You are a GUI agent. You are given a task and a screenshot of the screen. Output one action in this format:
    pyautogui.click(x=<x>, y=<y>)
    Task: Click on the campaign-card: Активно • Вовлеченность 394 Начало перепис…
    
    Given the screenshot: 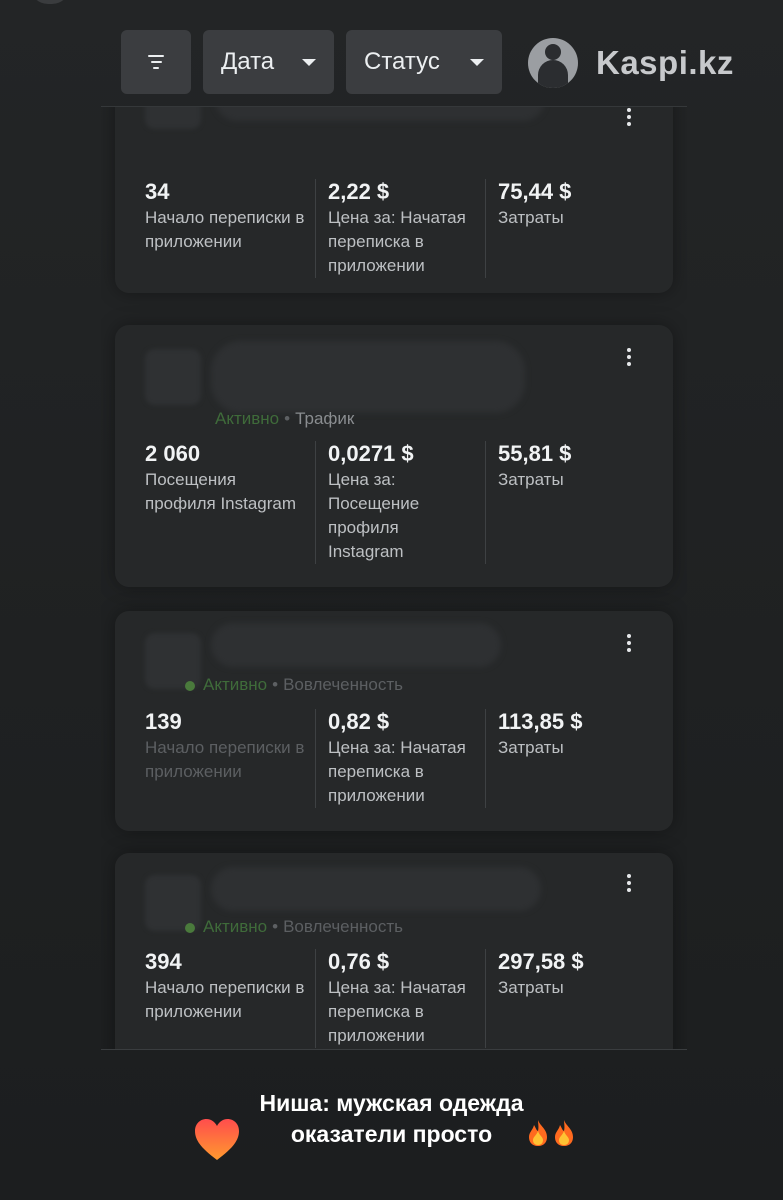 What is the action you would take?
    pyautogui.click(x=394, y=951)
    